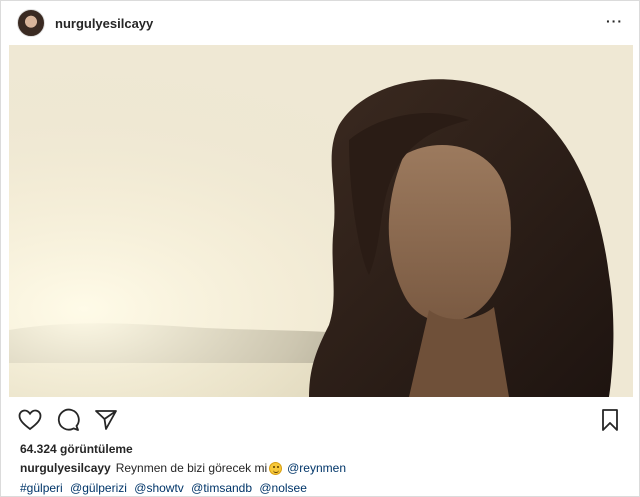 The image size is (640, 497). I want to click on comment-icon, so click(68, 420).